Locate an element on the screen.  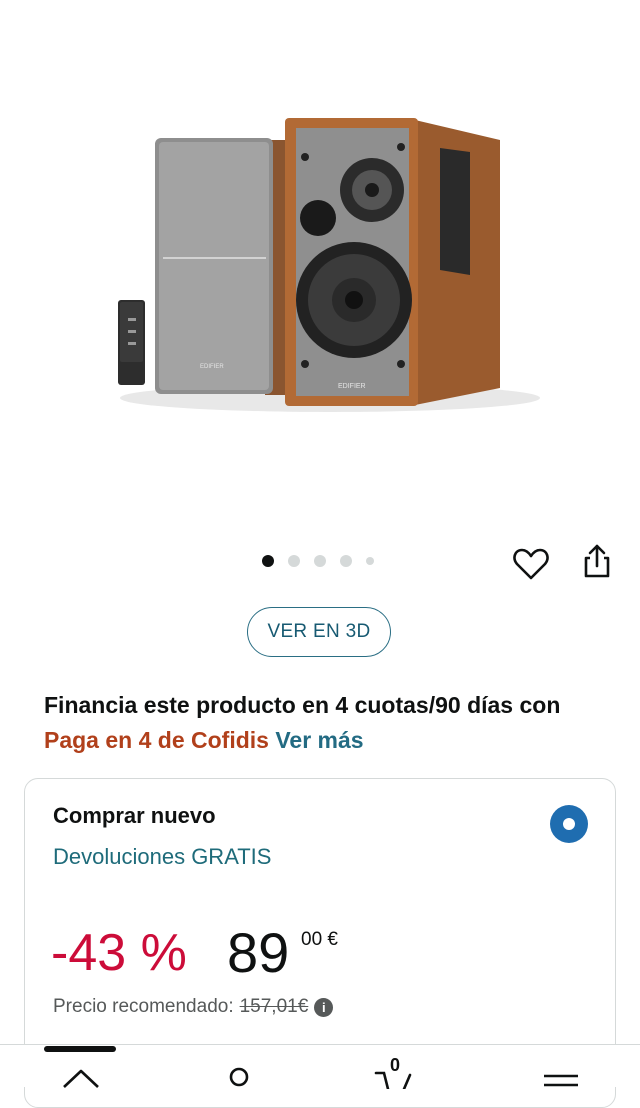
price-fraction: 00 € is located at coordinates (319, 939).